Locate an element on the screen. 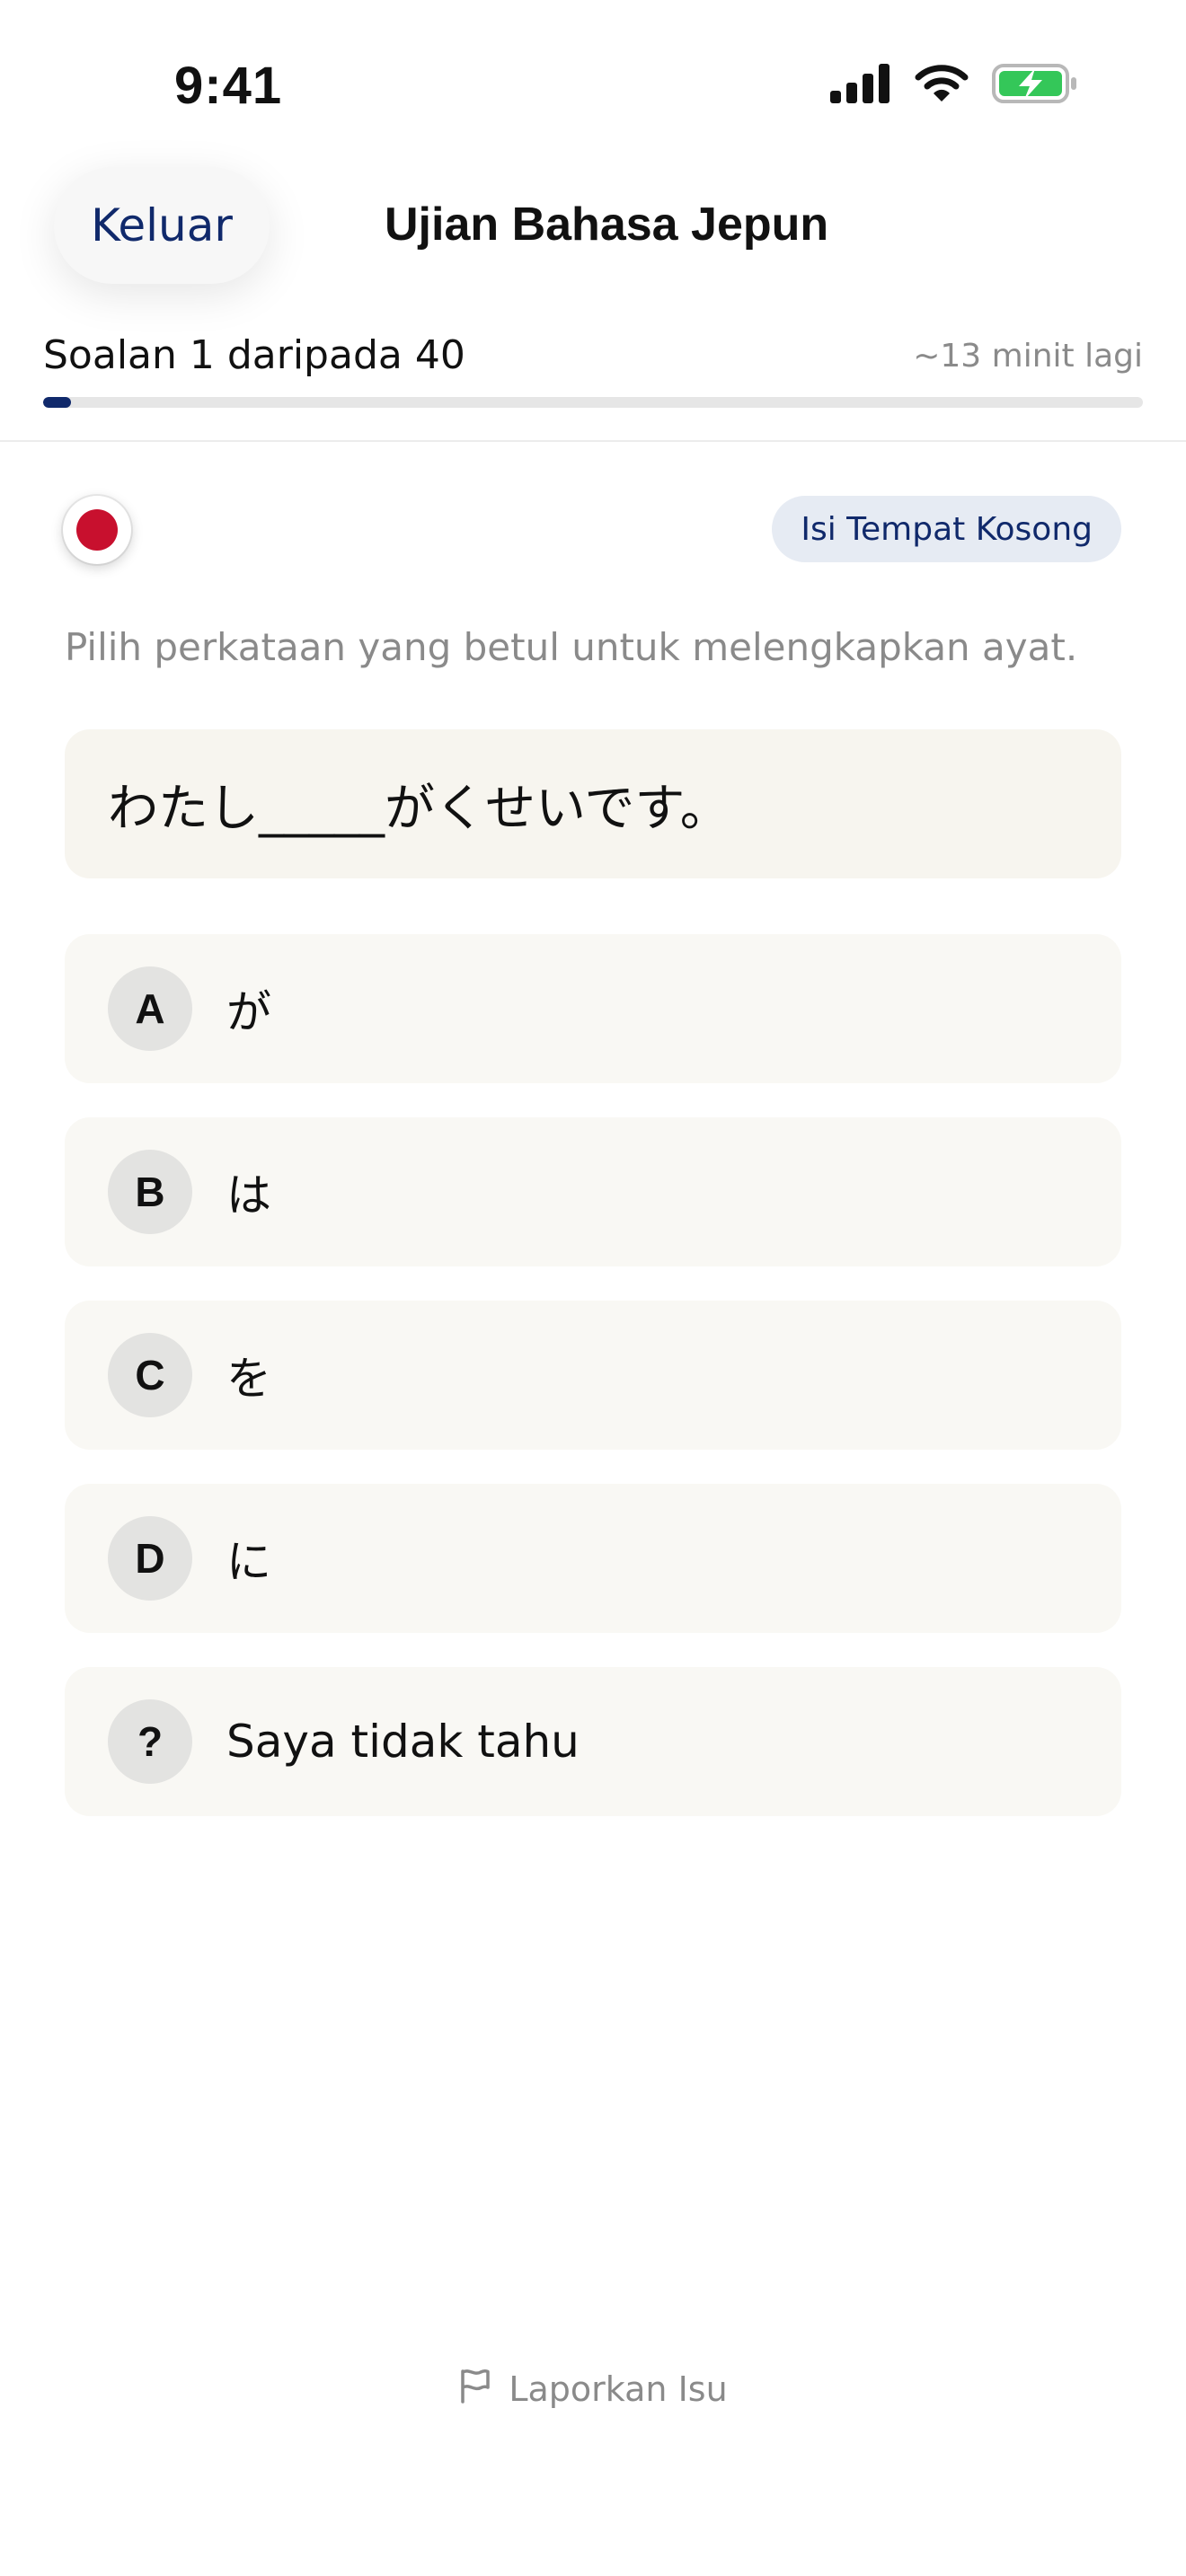 The width and height of the screenshot is (1186, 2576). question-type-chip: Isi Tempat Kosong is located at coordinates (946, 529).